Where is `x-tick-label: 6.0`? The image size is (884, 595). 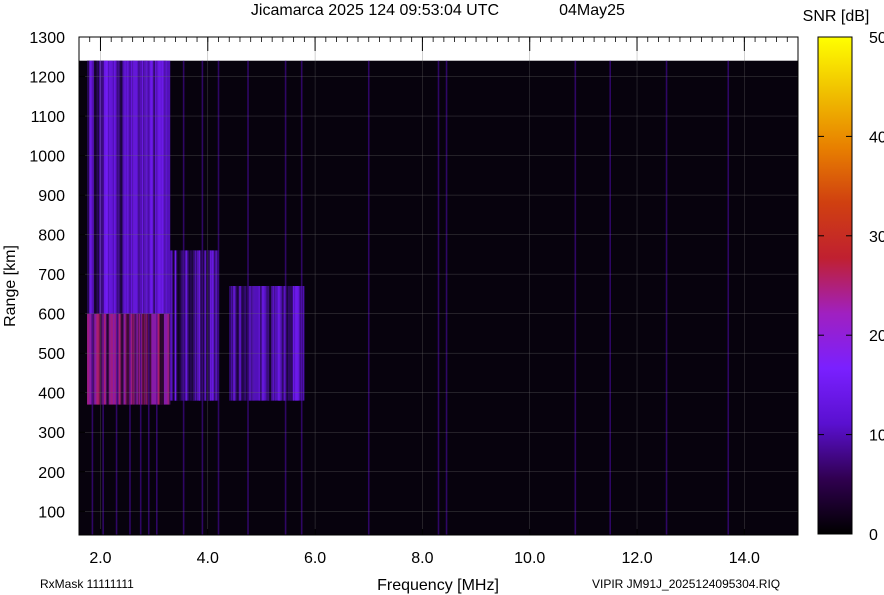
x-tick-label: 6.0 is located at coordinates (315, 558).